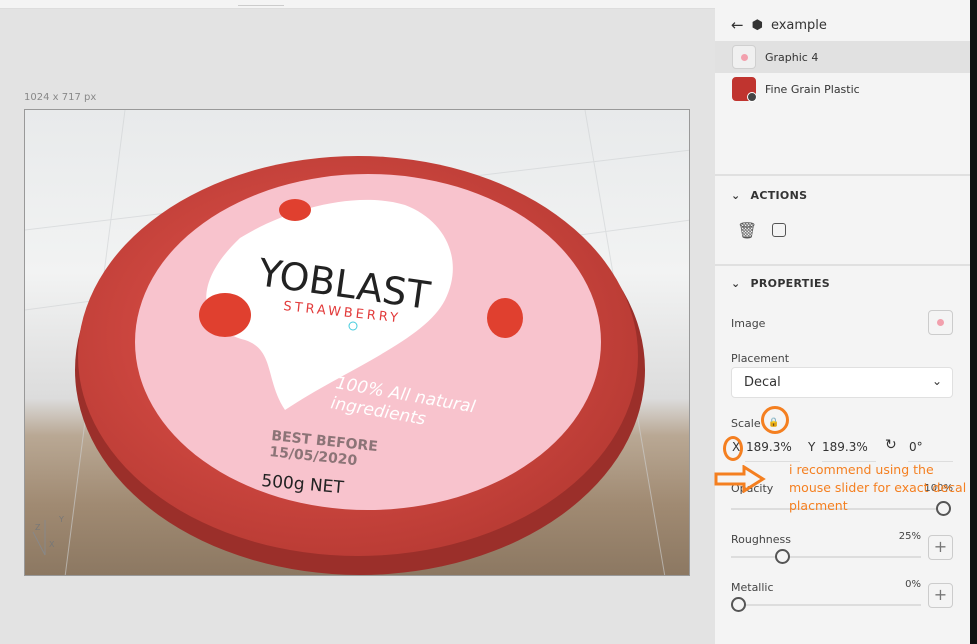 This screenshot has height=644, width=977. Describe the element at coordinates (747, 230) in the screenshot. I see `trash-icon: 🗑` at that location.